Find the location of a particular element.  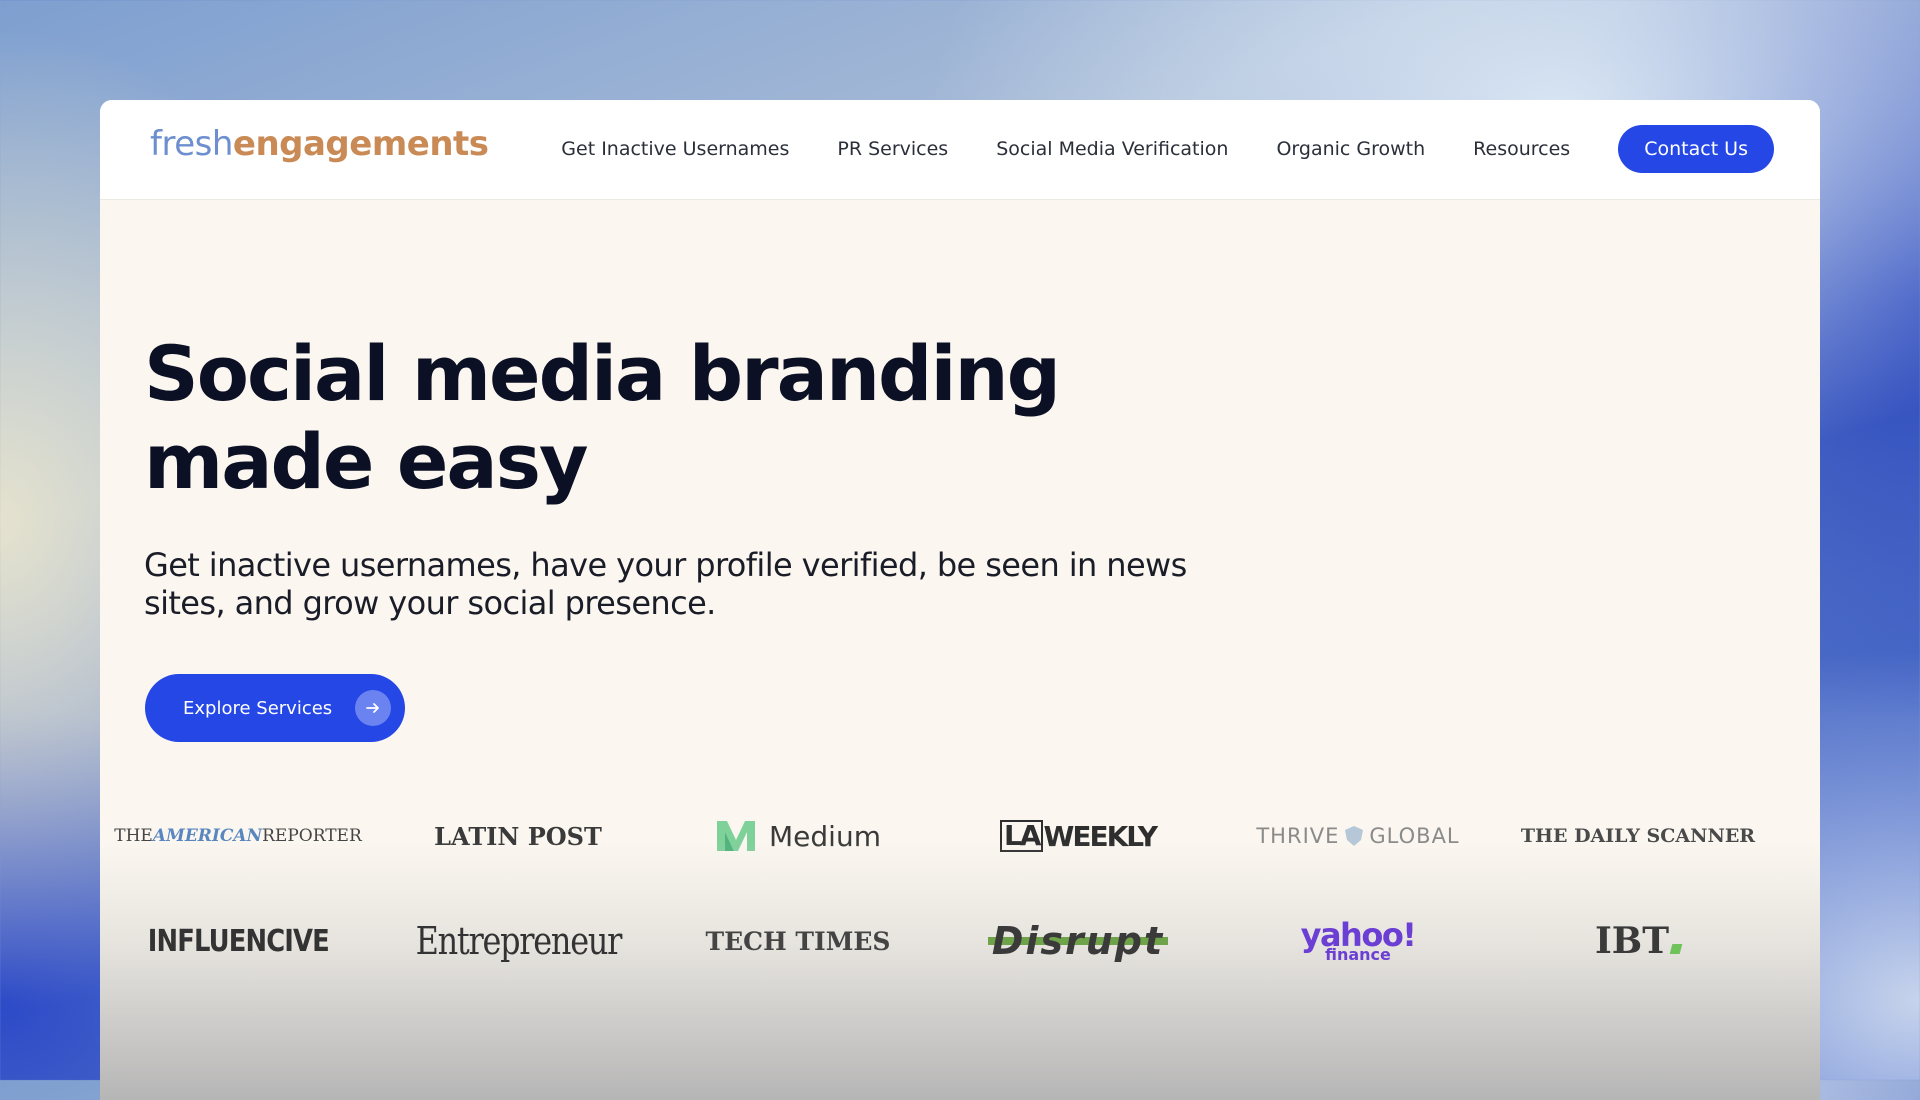

explore-services-button: Explore Services is located at coordinates (275, 708).